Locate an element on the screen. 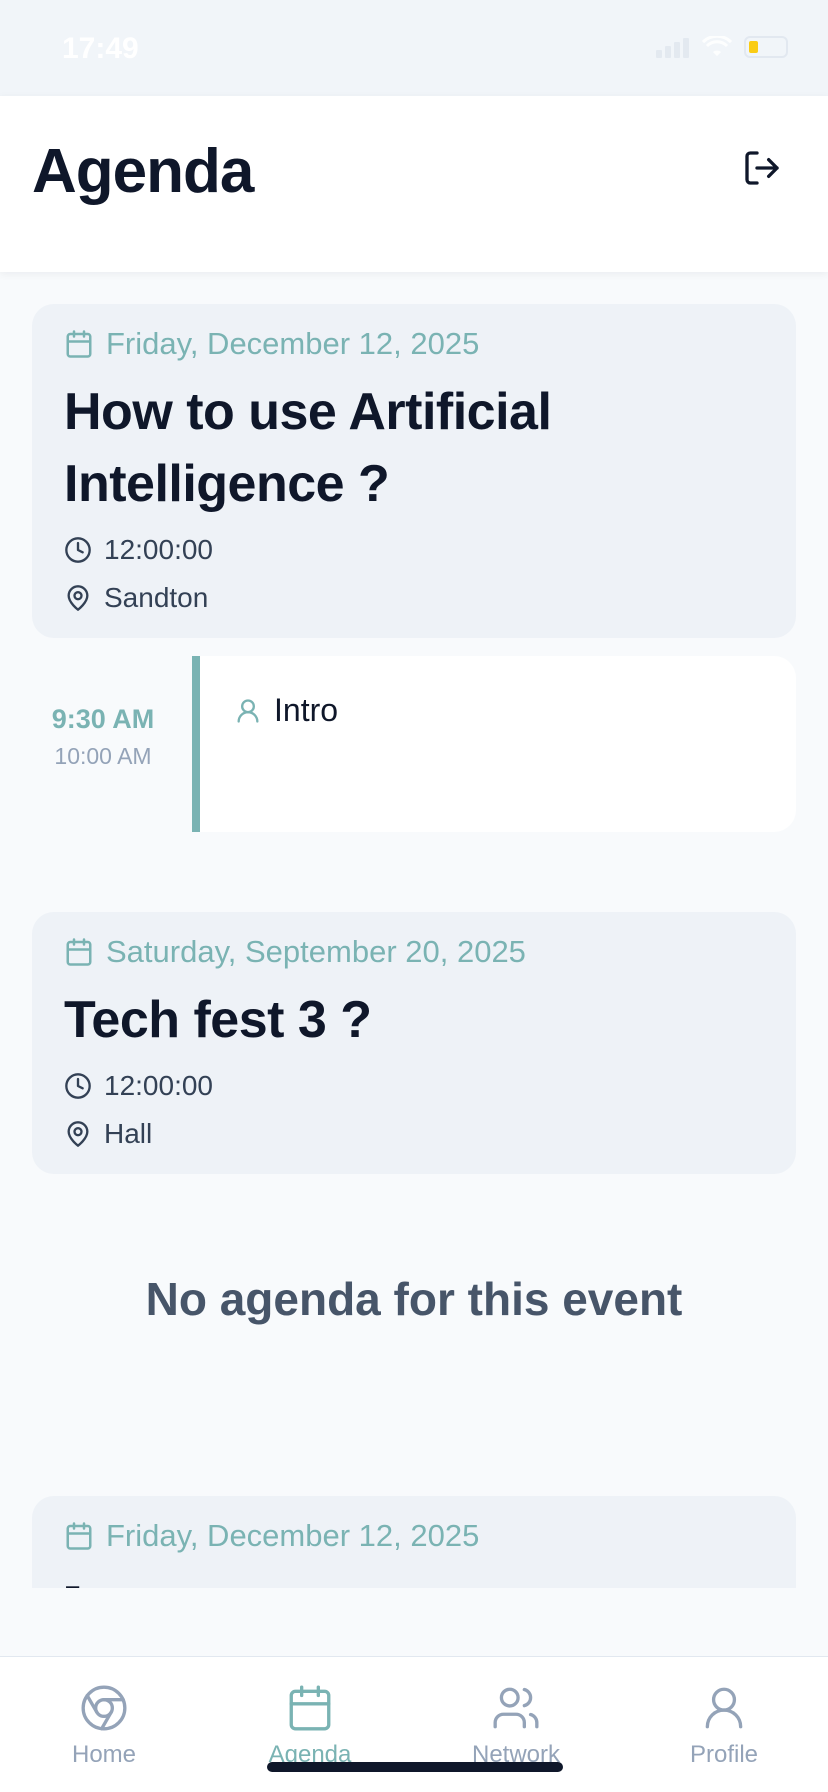 Image resolution: width=828 pixels, height=1792 pixels. event-title: How to use Artificial Intelligence ? is located at coordinates (308, 448).